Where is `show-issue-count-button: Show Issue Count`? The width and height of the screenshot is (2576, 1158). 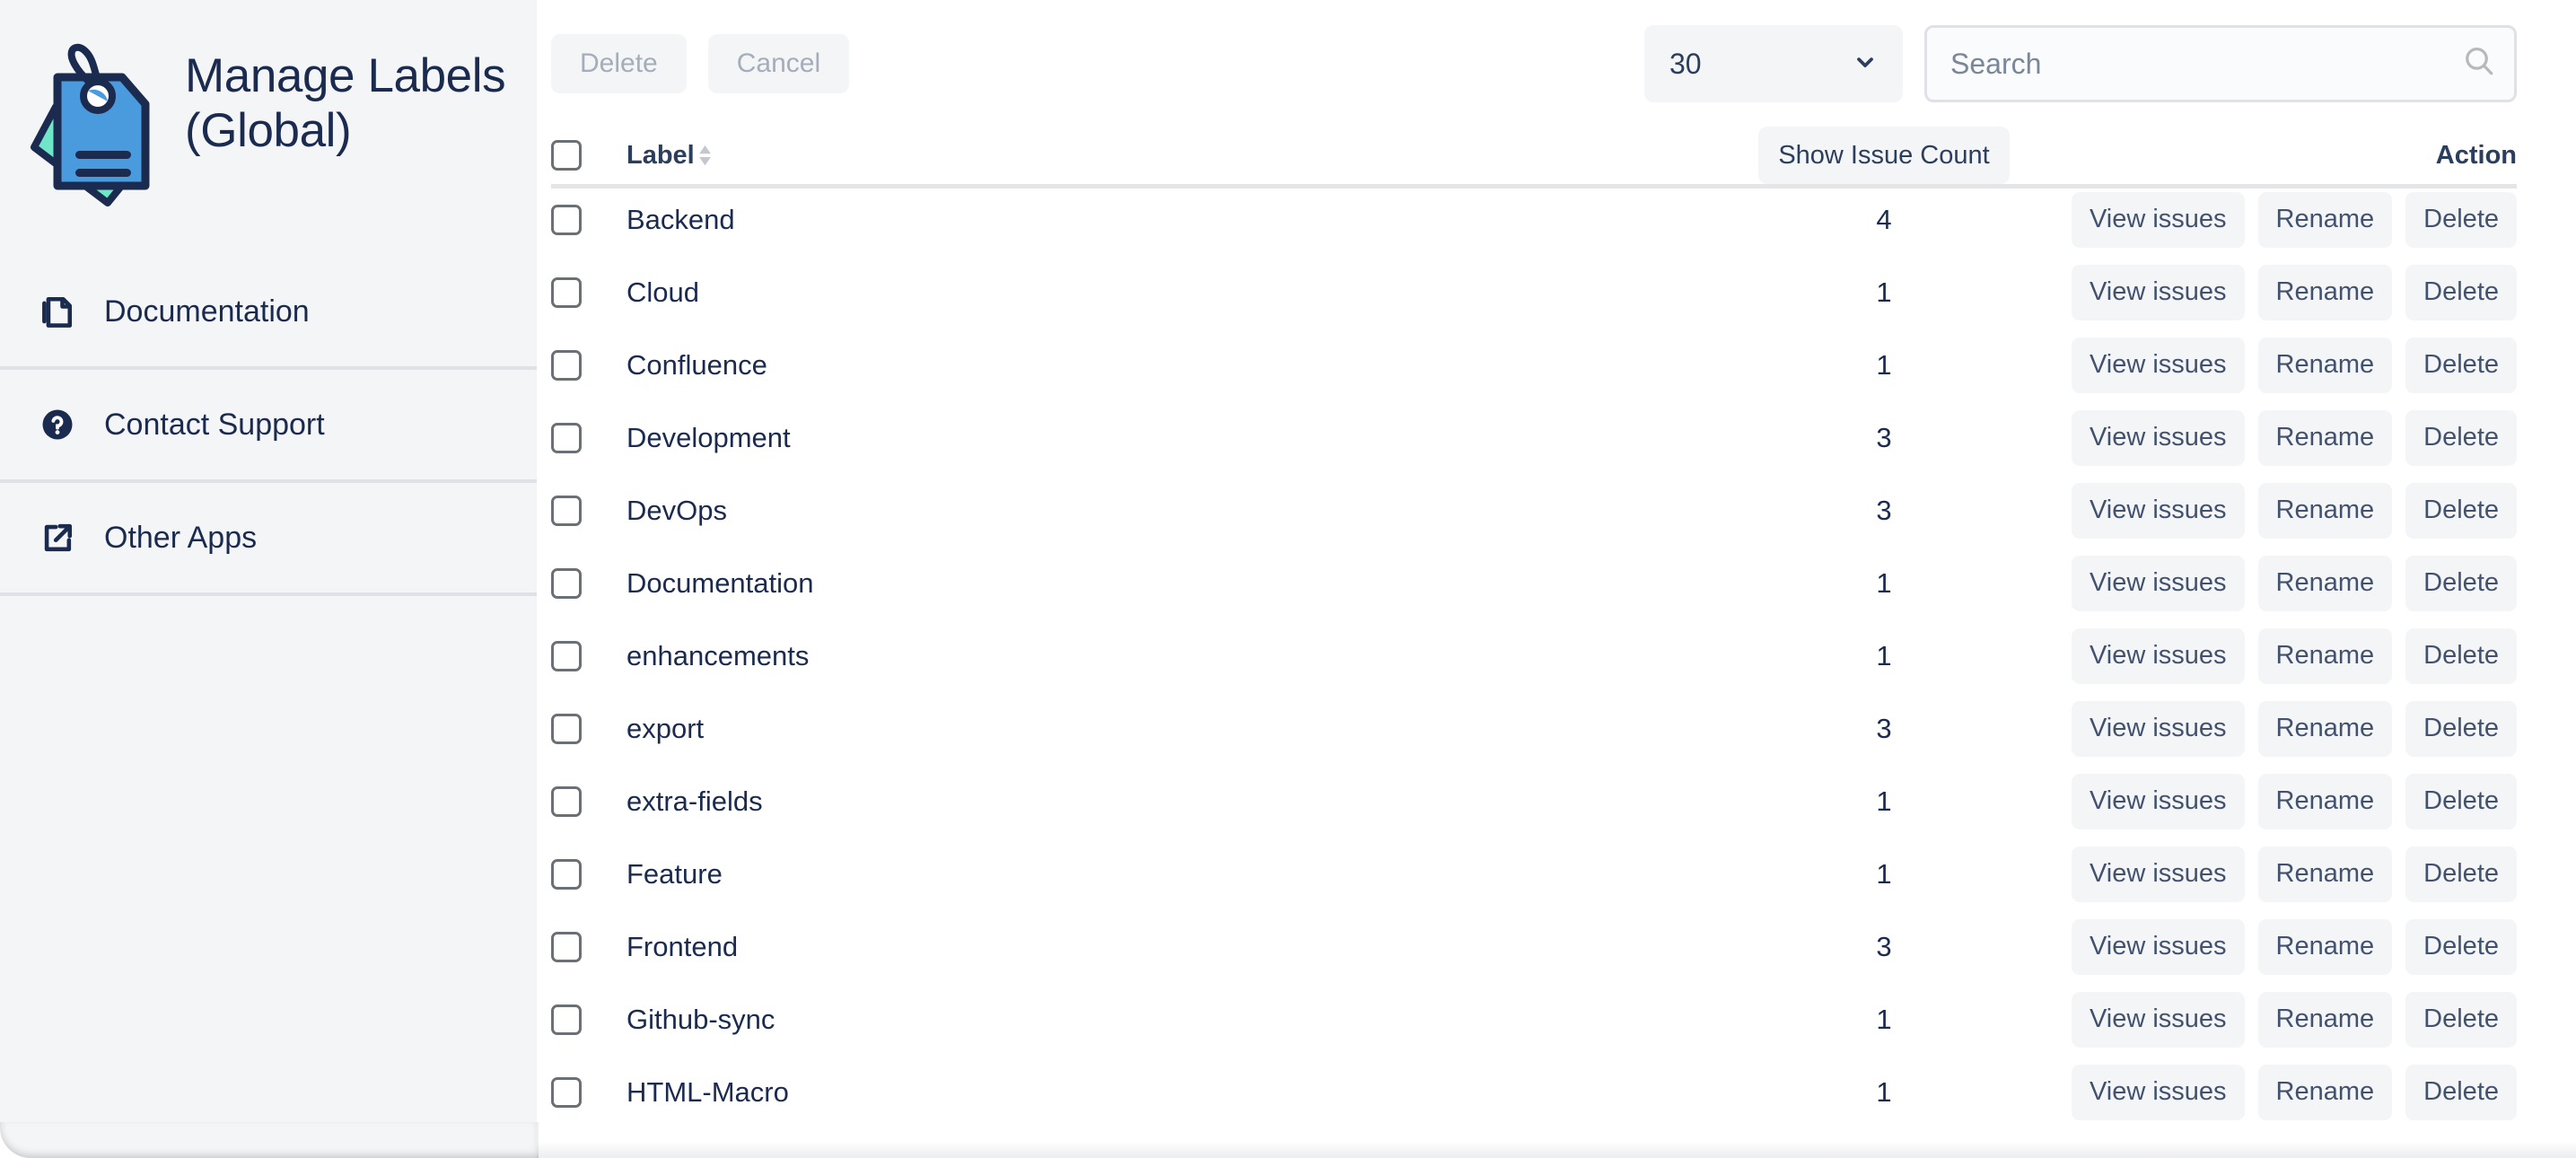 show-issue-count-button: Show Issue Count is located at coordinates (1884, 155).